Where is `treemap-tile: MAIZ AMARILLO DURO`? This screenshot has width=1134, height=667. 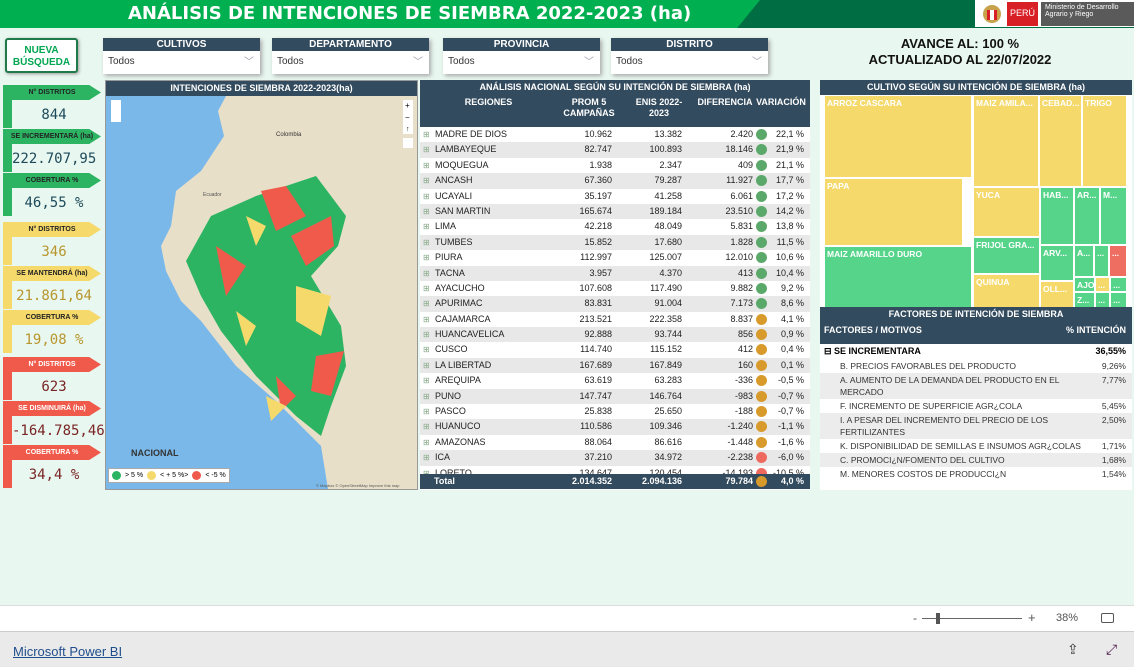
treemap-tile: MAIZ AMARILLO DURO is located at coordinates (898, 277).